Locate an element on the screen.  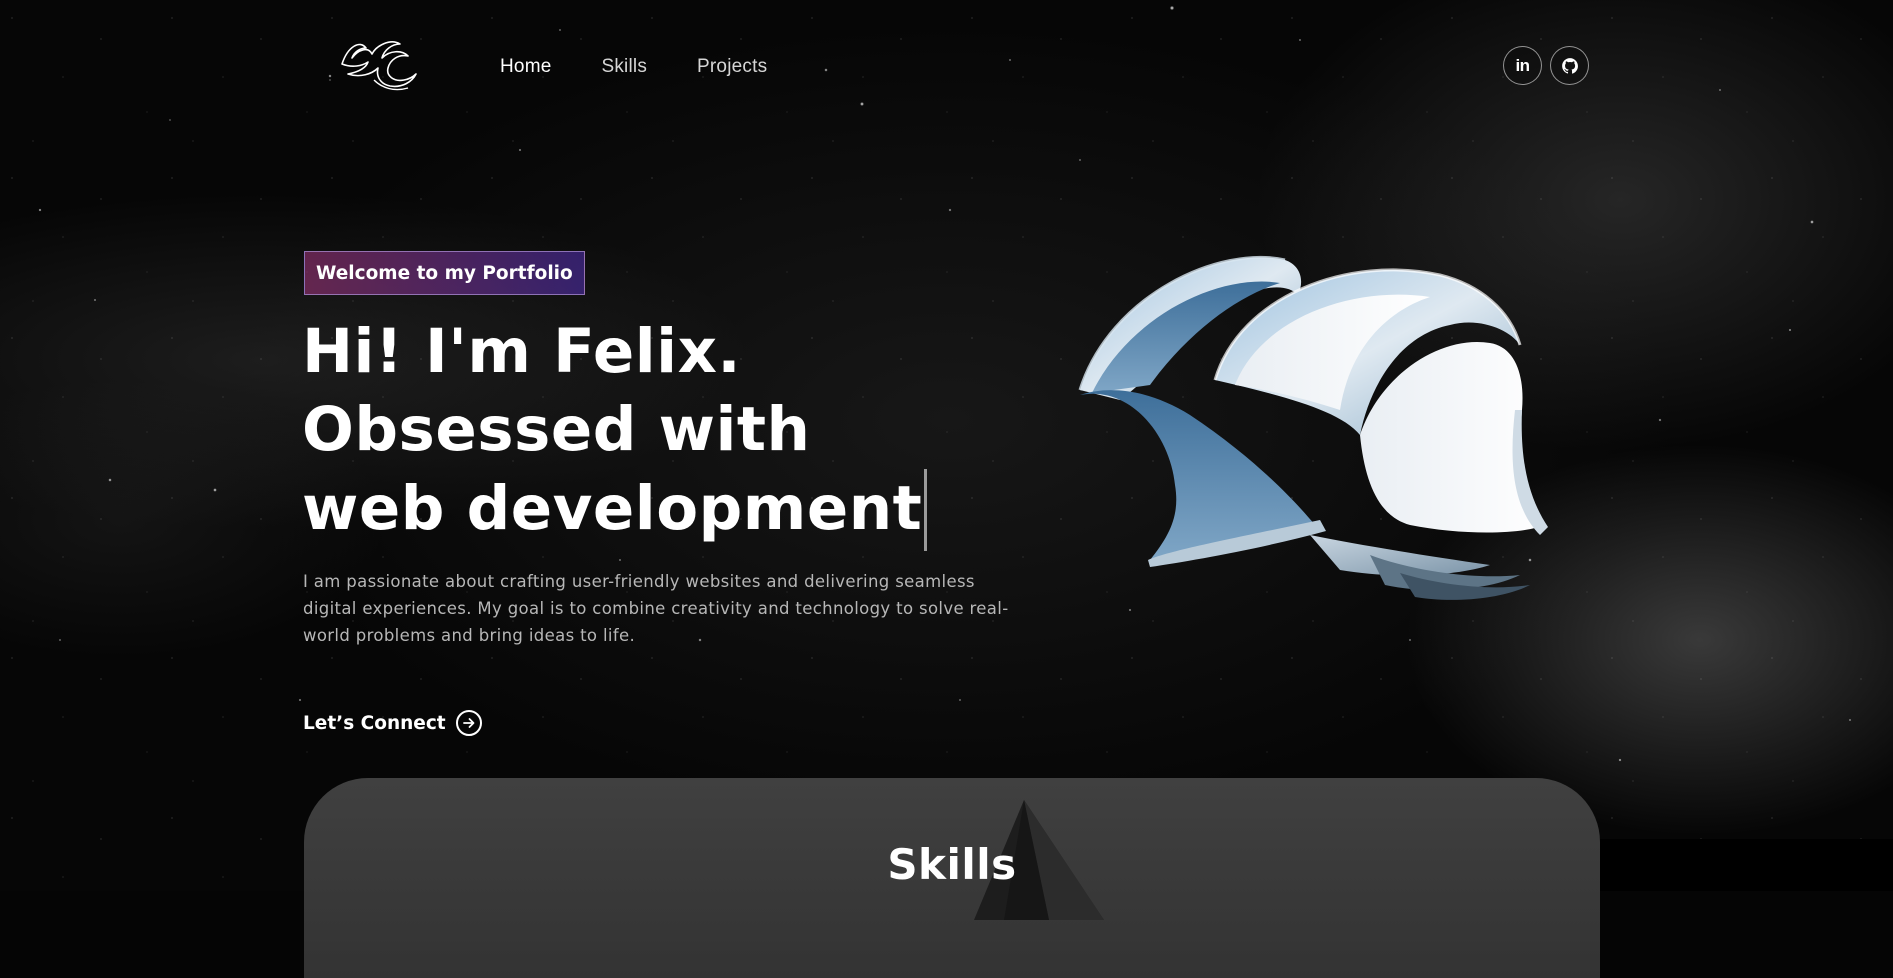
github-icon is located at coordinates (1569, 65).